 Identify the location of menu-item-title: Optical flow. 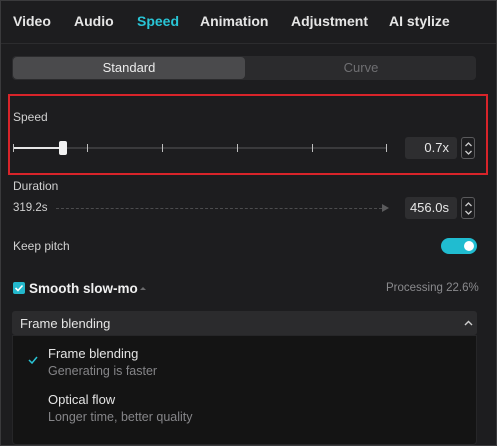
(82, 399).